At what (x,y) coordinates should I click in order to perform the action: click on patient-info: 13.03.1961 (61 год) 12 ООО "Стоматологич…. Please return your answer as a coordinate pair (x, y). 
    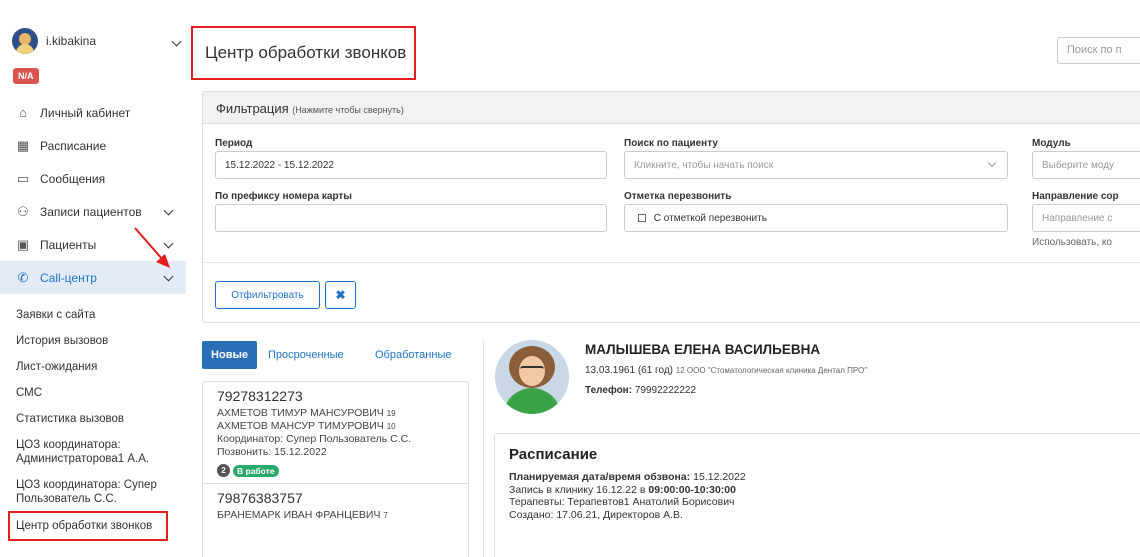
    Looking at the image, I should click on (726, 370).